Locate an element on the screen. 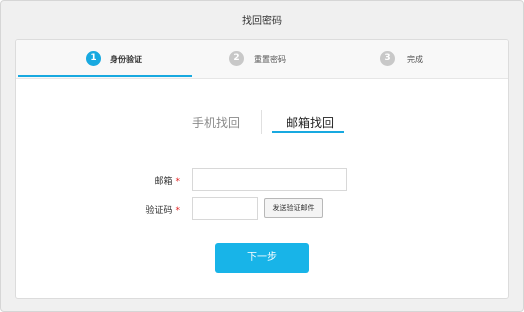 The height and width of the screenshot is (312, 524). step-identity-verification: 1 身份验证 is located at coordinates (98, 59).